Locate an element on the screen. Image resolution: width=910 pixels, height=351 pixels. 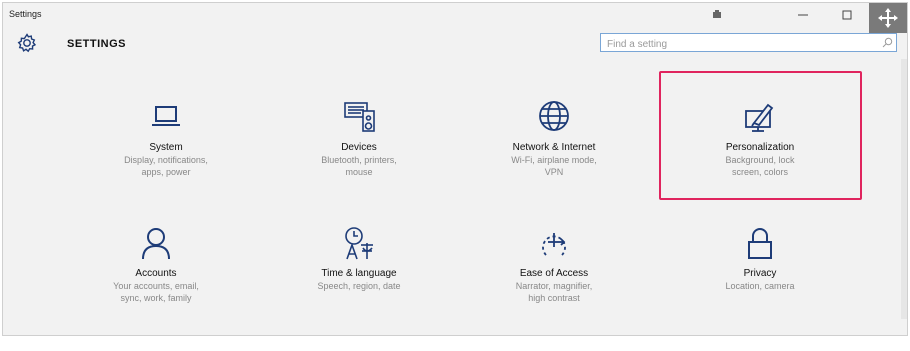
minimize-button is located at coordinates (803, 15).